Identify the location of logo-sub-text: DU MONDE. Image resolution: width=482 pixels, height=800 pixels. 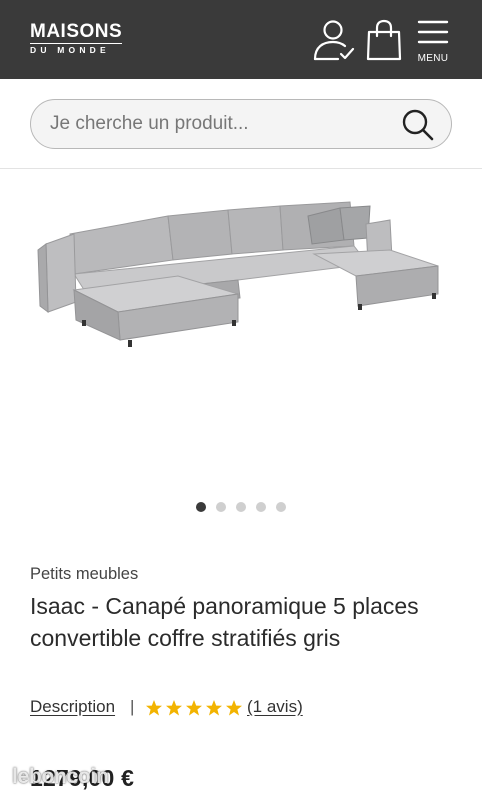
(76, 49).